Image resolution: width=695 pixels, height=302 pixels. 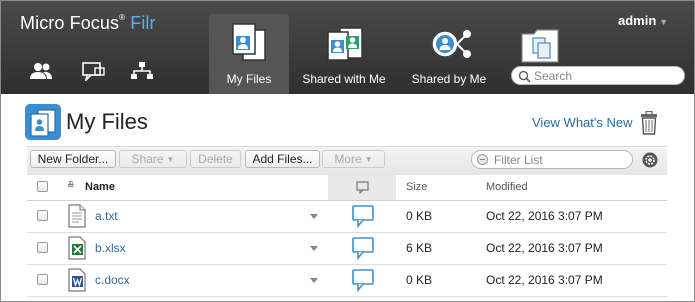 What do you see at coordinates (637, 20) in the screenshot?
I see `user-name: admin` at bounding box center [637, 20].